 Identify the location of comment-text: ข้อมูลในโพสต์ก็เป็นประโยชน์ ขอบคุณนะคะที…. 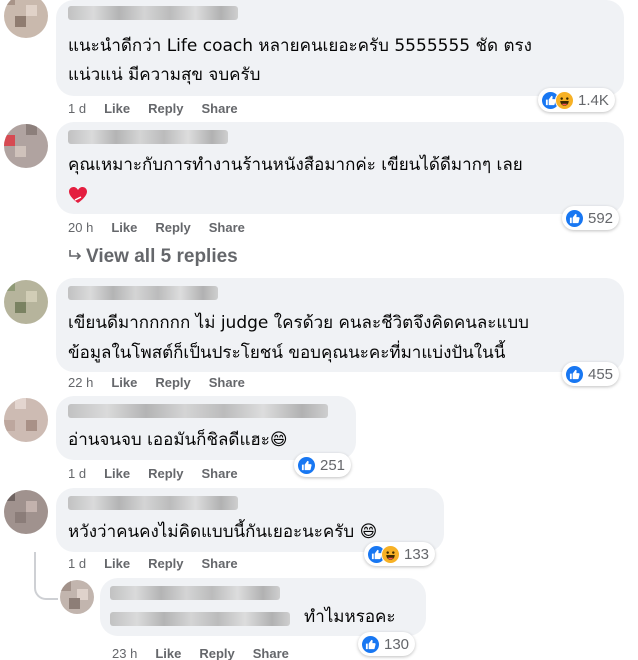
(287, 353).